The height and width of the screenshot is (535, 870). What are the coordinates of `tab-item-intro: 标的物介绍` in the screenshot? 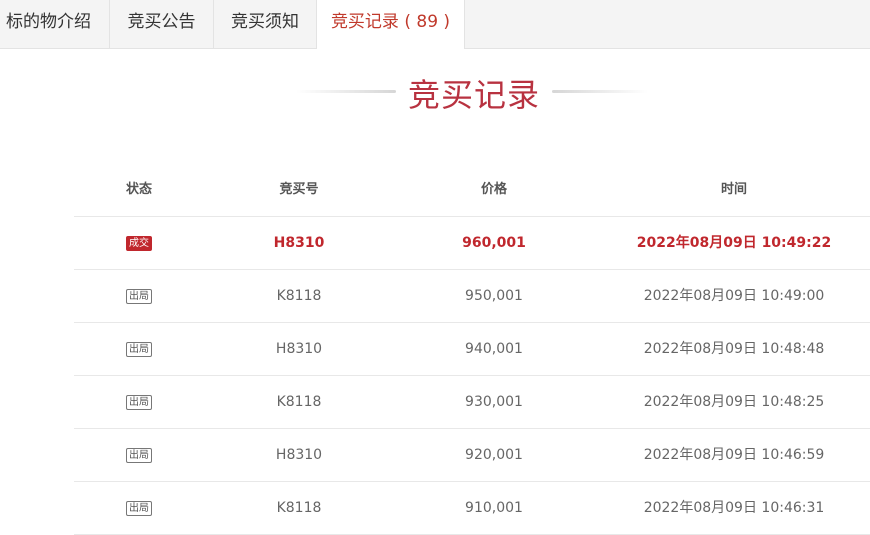 It's located at (55, 24).